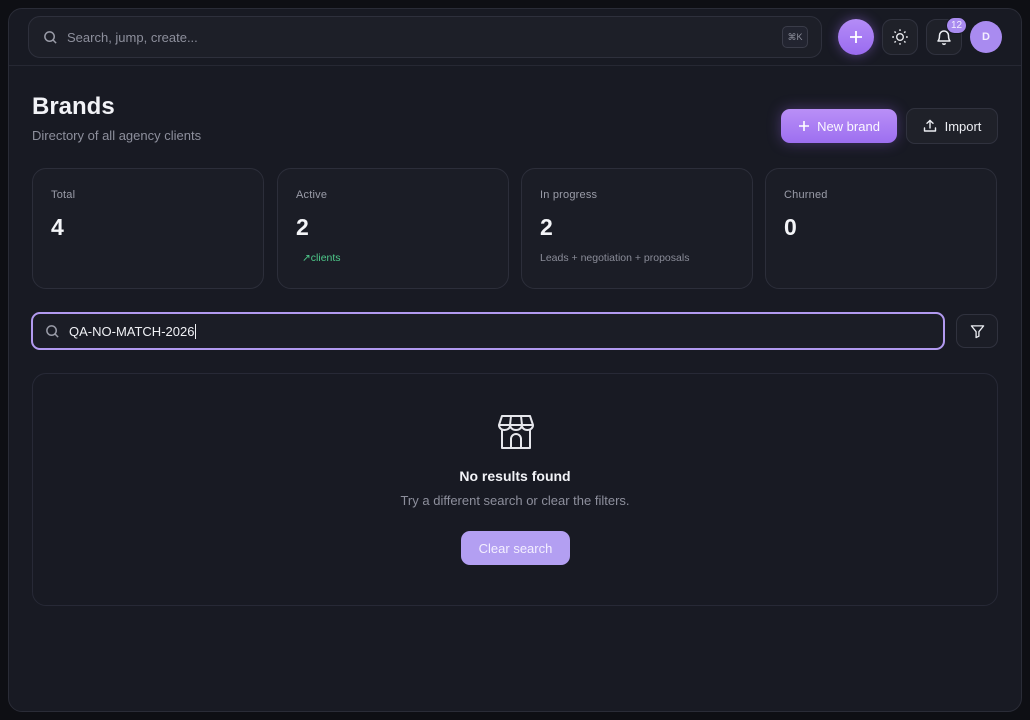 The image size is (1030, 720). I want to click on stat-card-total: Total 4, so click(148, 228).